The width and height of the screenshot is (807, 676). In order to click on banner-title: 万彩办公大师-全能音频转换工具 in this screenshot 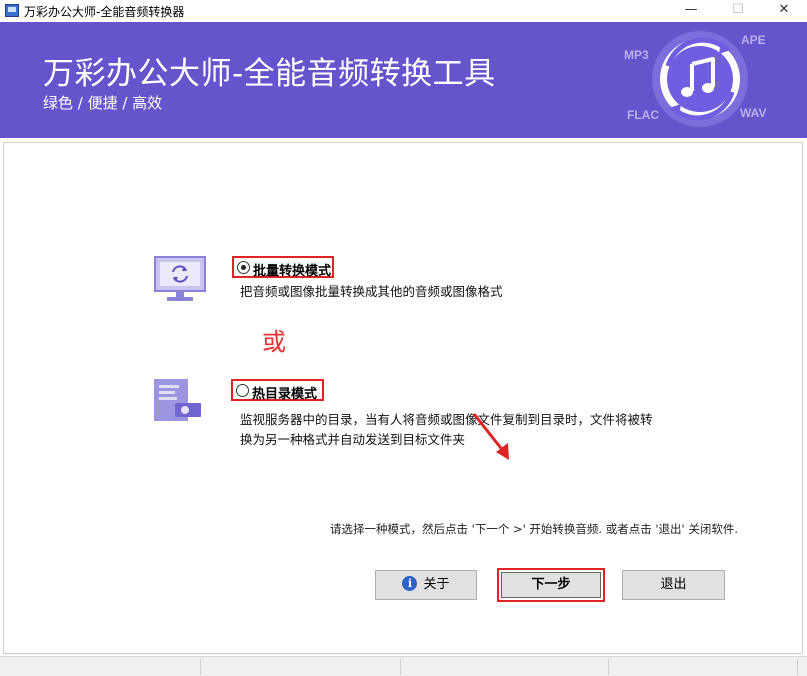, I will do `click(269, 74)`.